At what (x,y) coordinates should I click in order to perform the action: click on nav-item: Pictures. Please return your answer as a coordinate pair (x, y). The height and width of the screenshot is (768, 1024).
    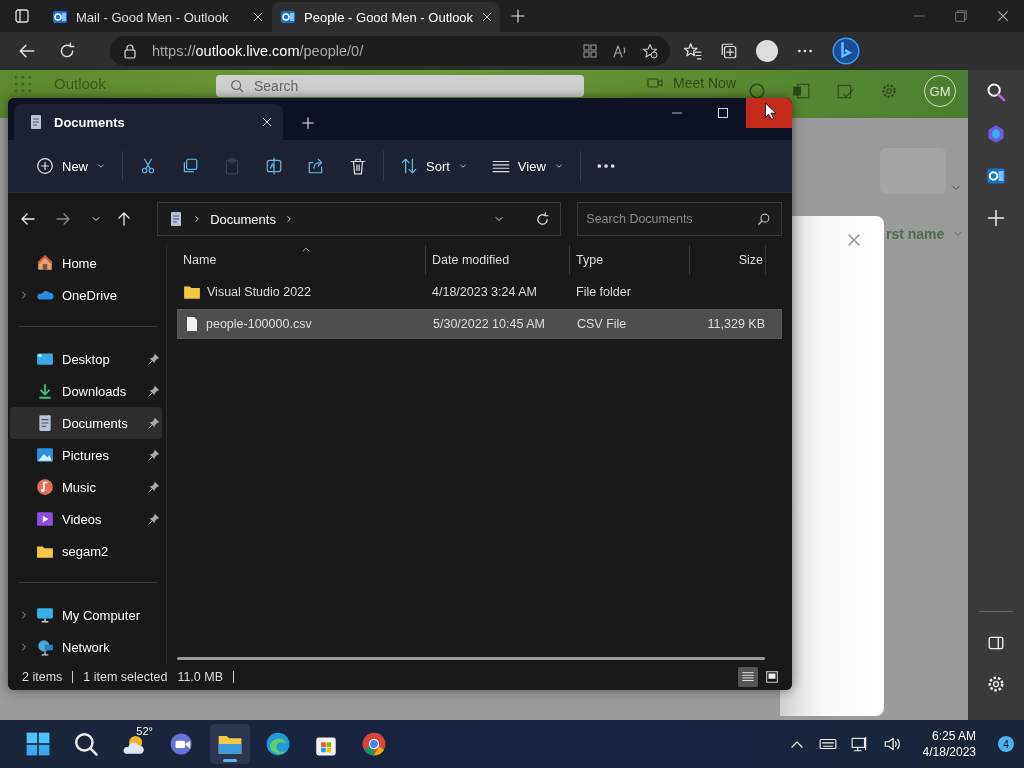
    Looking at the image, I should click on (86, 455).